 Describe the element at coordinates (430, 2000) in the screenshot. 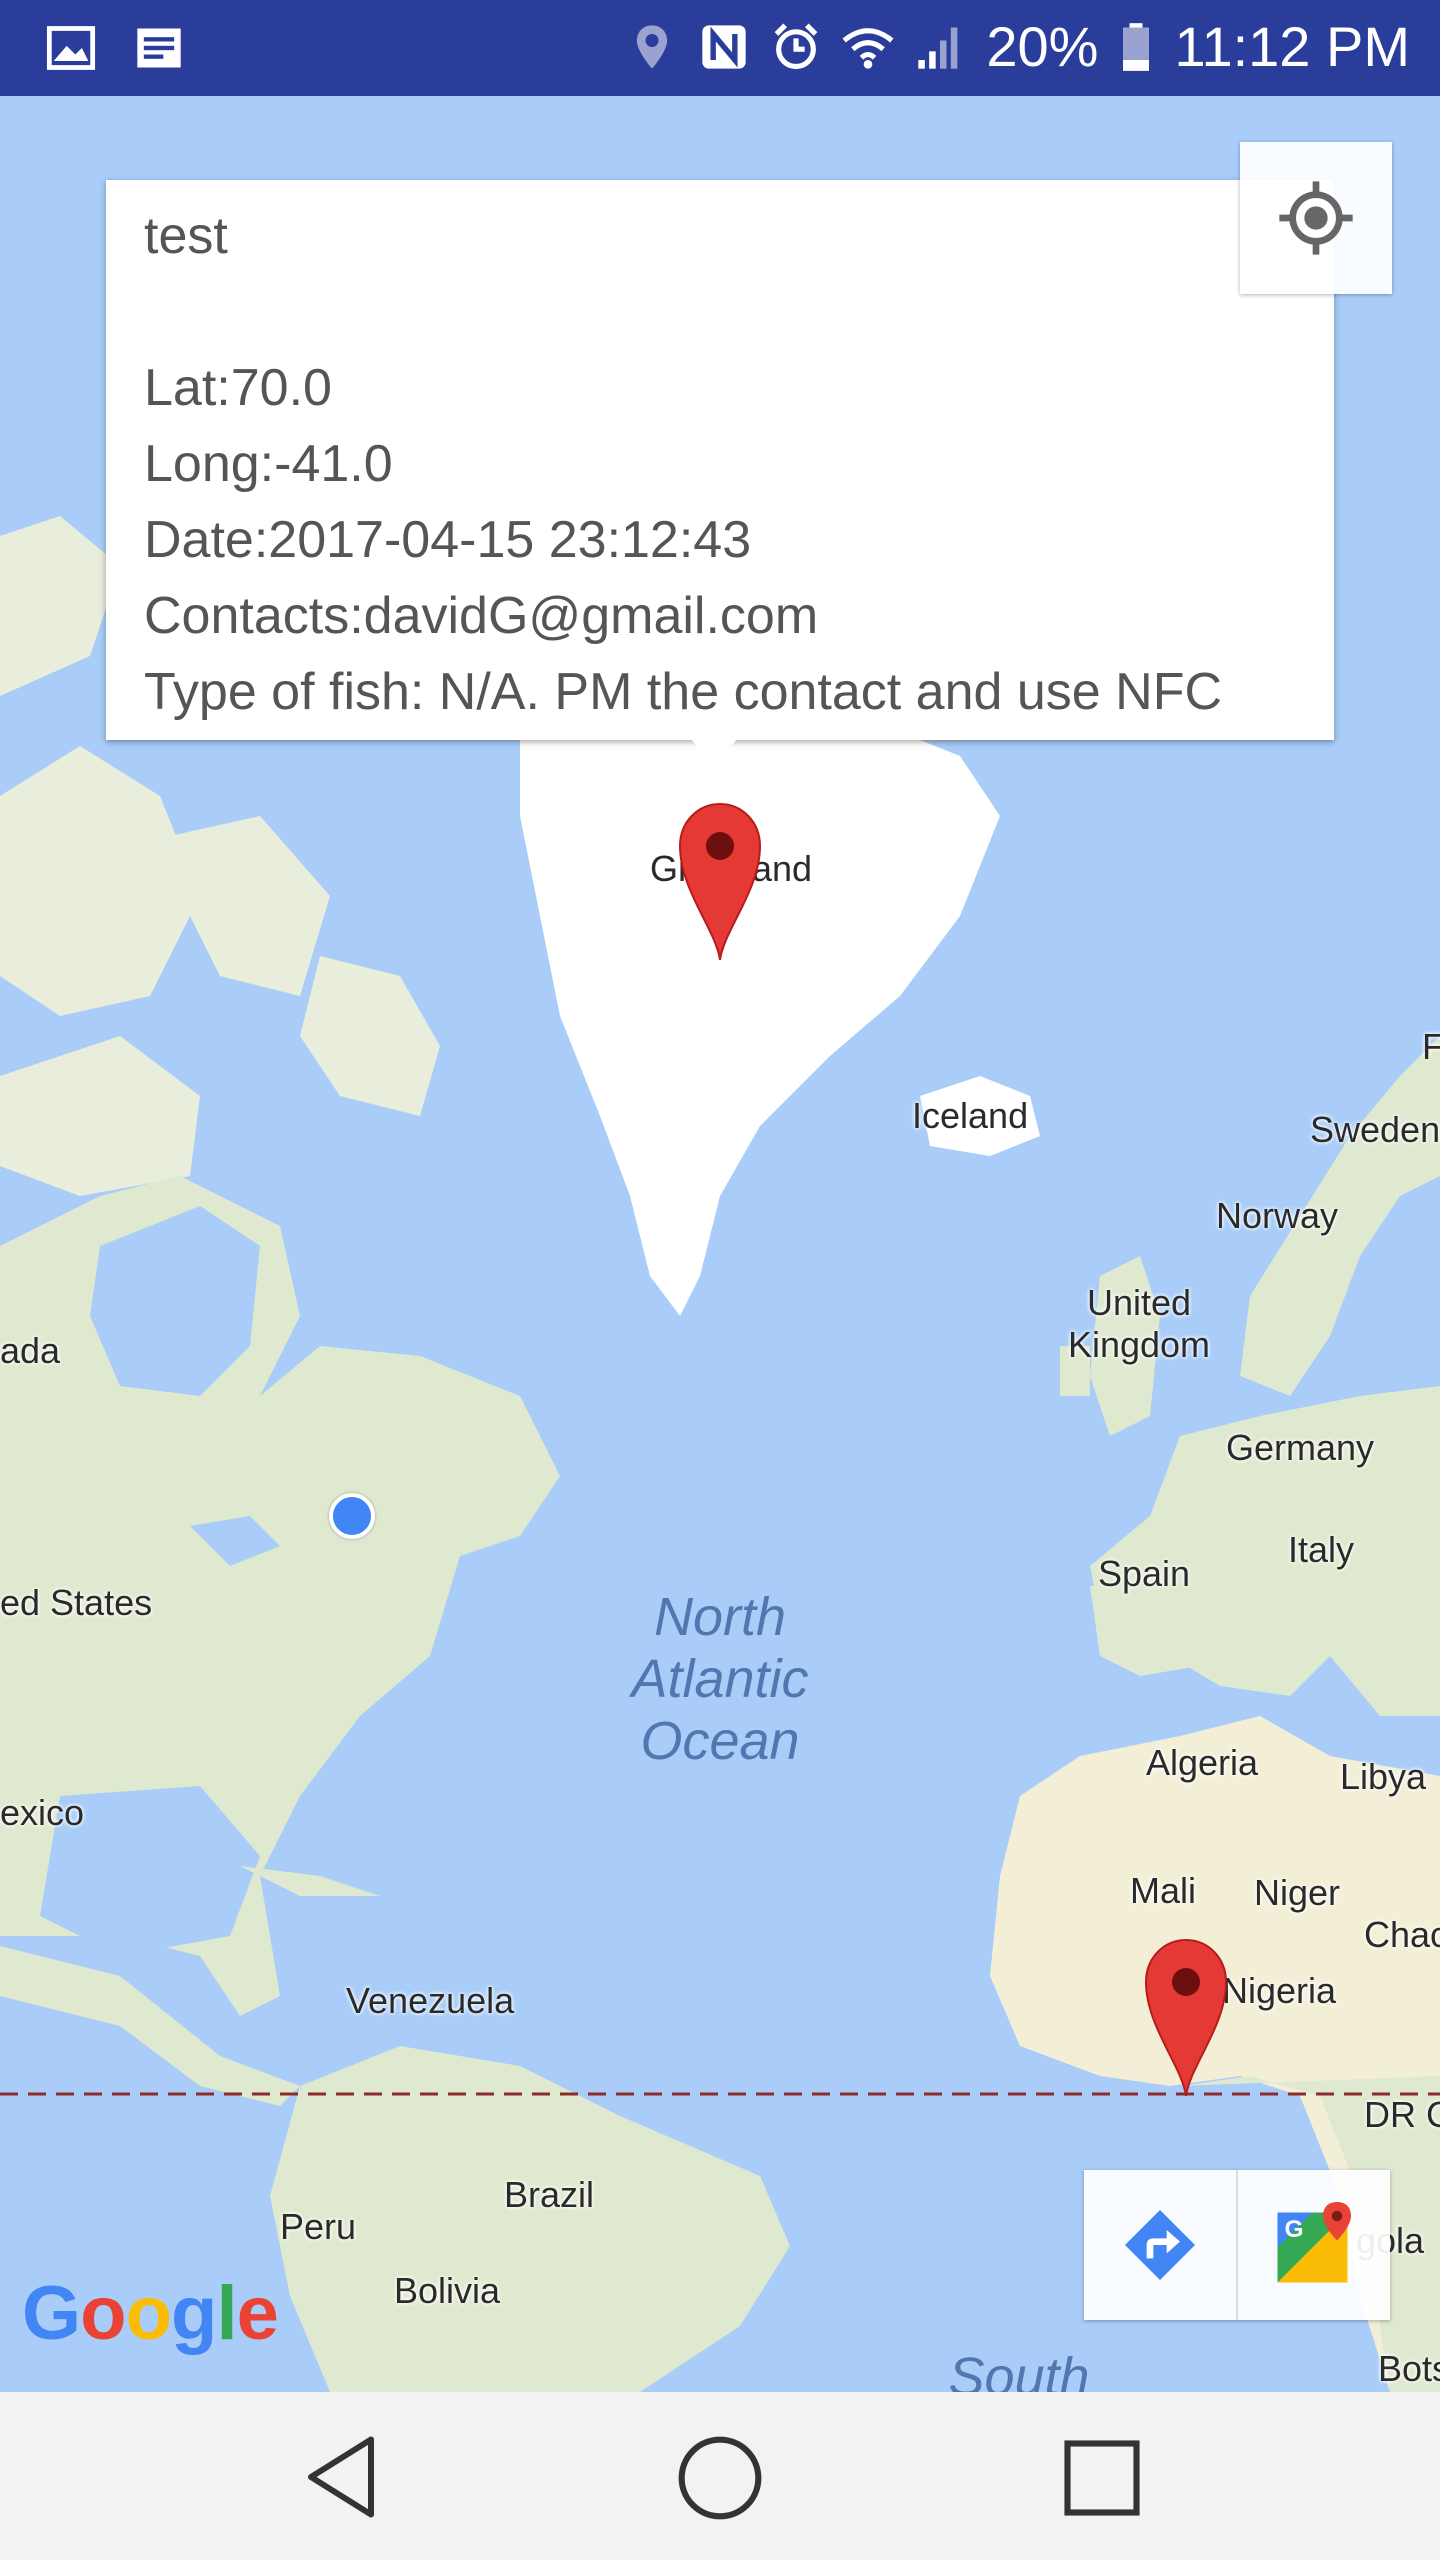

I see `label-venezuela: Venezuela` at that location.